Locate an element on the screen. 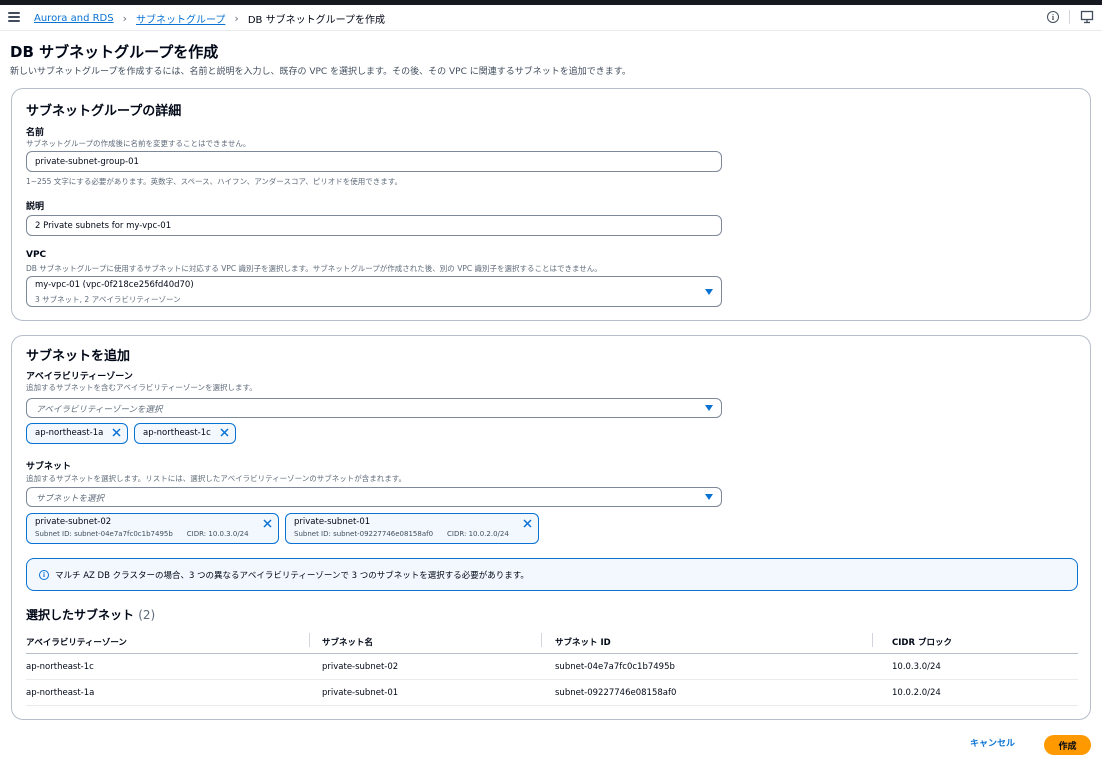 Image resolution: width=1102 pixels, height=780 pixels. name-label: 名前 is located at coordinates (35, 133).